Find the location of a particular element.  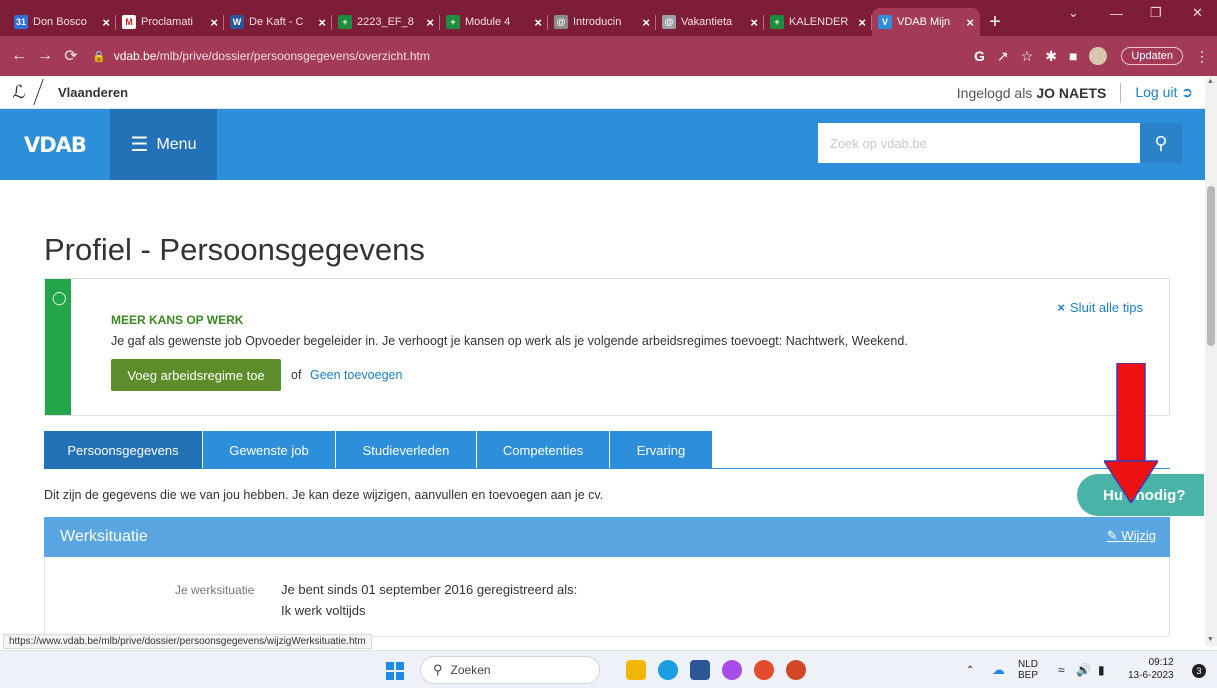

taskbar-search: ⚲ Zoeken is located at coordinates (510, 670).